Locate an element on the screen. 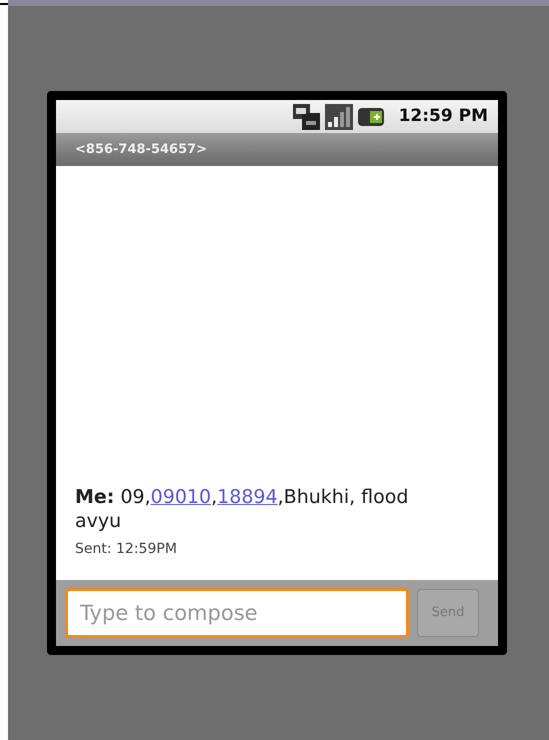 The width and height of the screenshot is (549, 740). message-status: Sent: 12:59PM is located at coordinates (126, 549).